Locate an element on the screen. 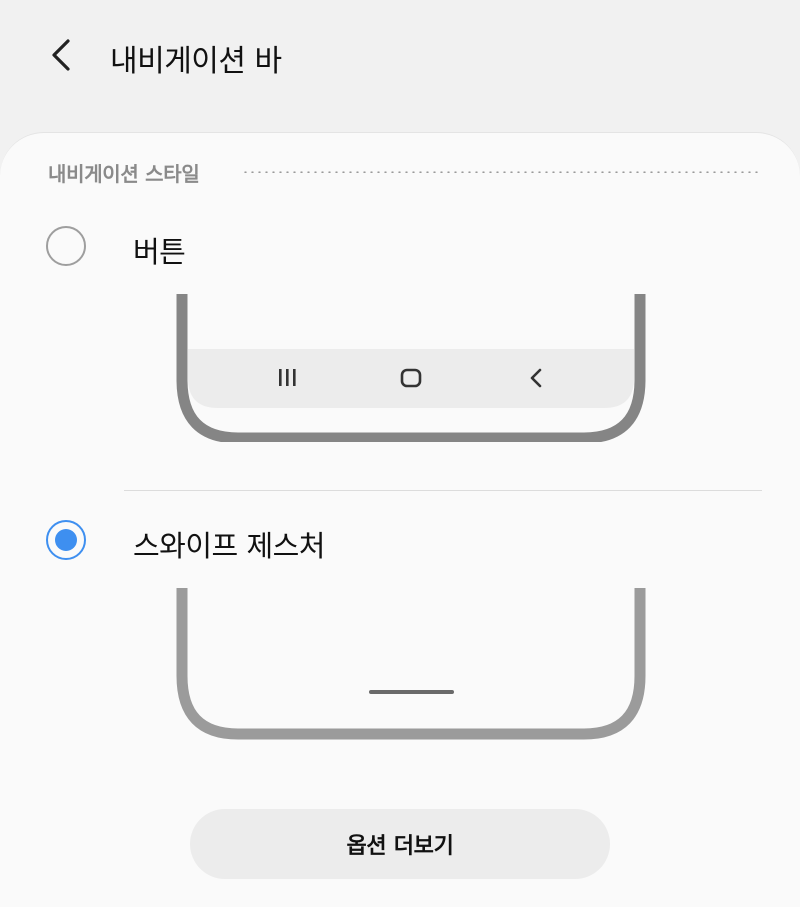 The image size is (800, 907). back-button is located at coordinates (61, 55).